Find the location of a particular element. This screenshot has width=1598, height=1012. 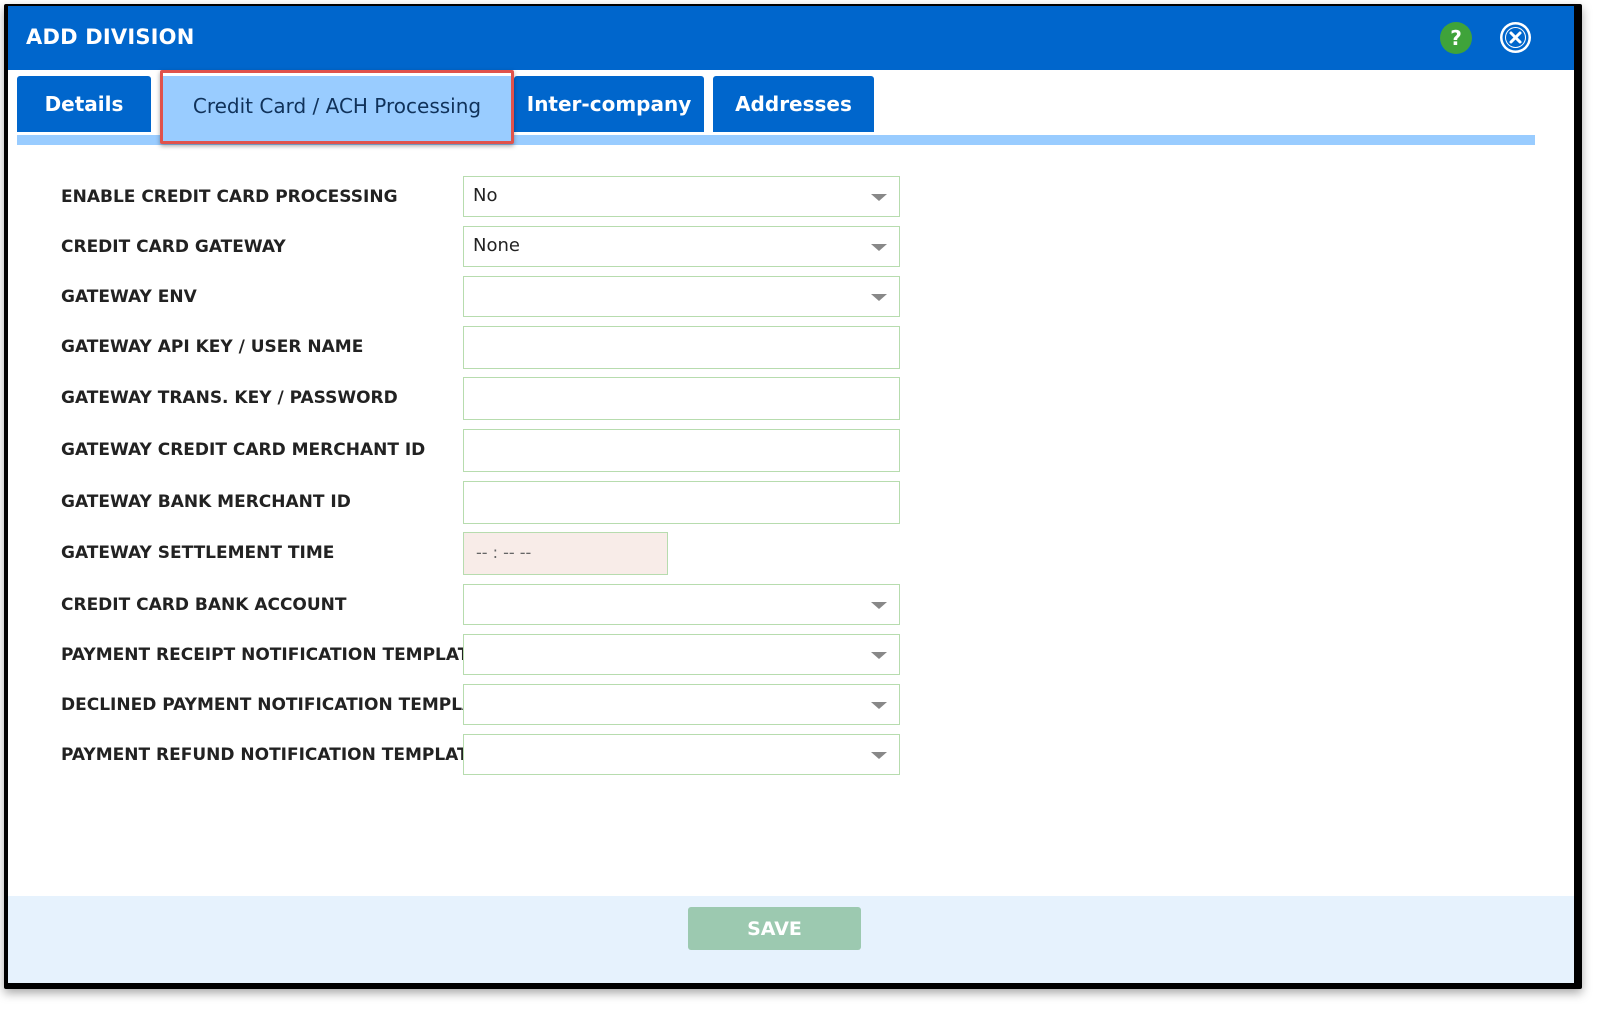

form-row-trans-key: GATEWAY TRANS. KEY / PASSWORD is located at coordinates (791, 397).